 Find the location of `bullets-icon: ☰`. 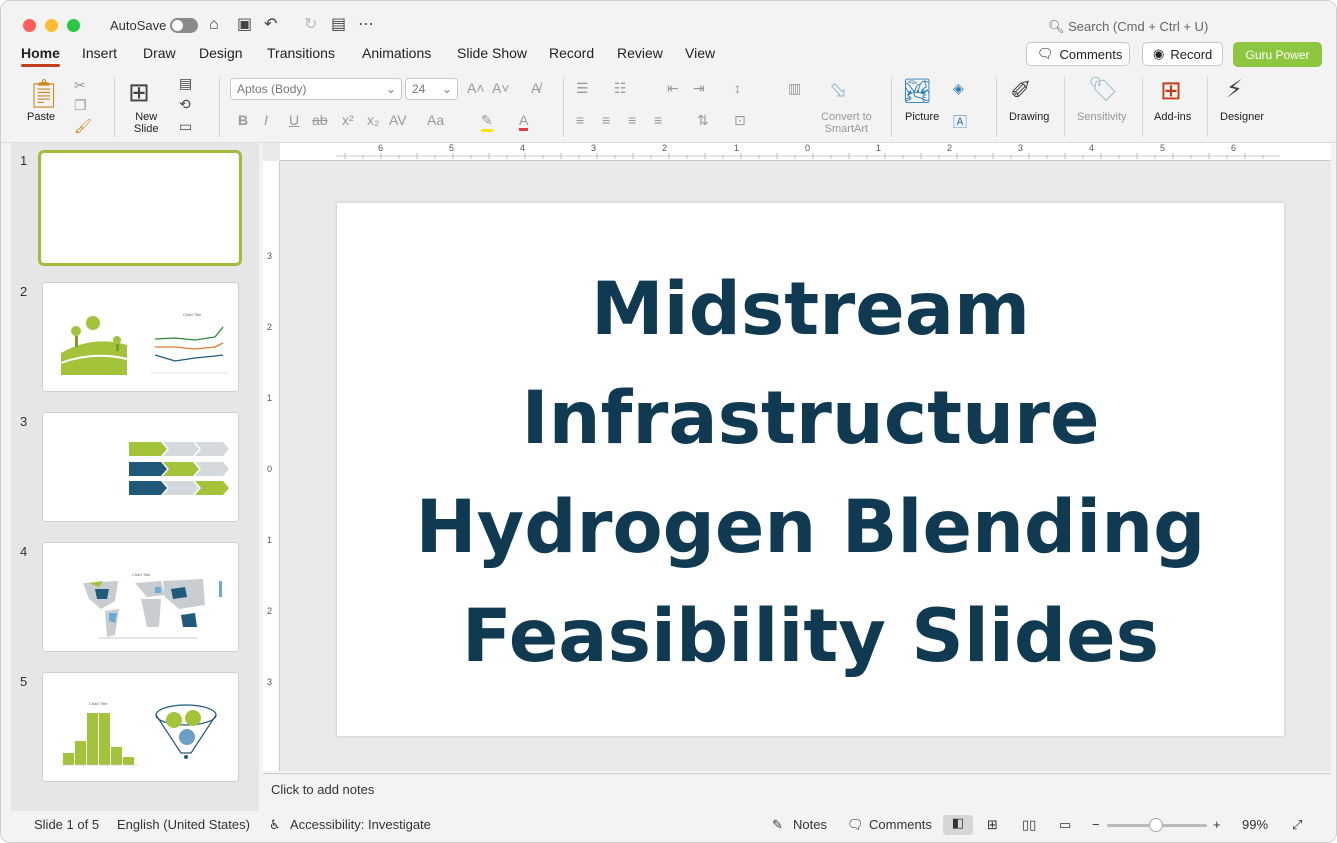

bullets-icon: ☰ is located at coordinates (582, 88).